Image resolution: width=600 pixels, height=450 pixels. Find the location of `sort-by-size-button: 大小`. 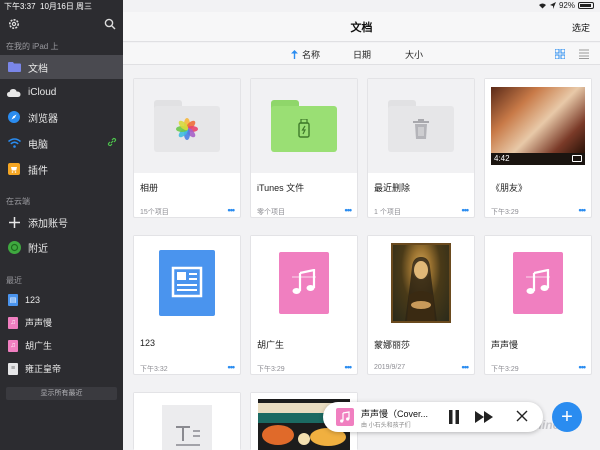

sort-by-size-button: 大小 is located at coordinates (414, 54).